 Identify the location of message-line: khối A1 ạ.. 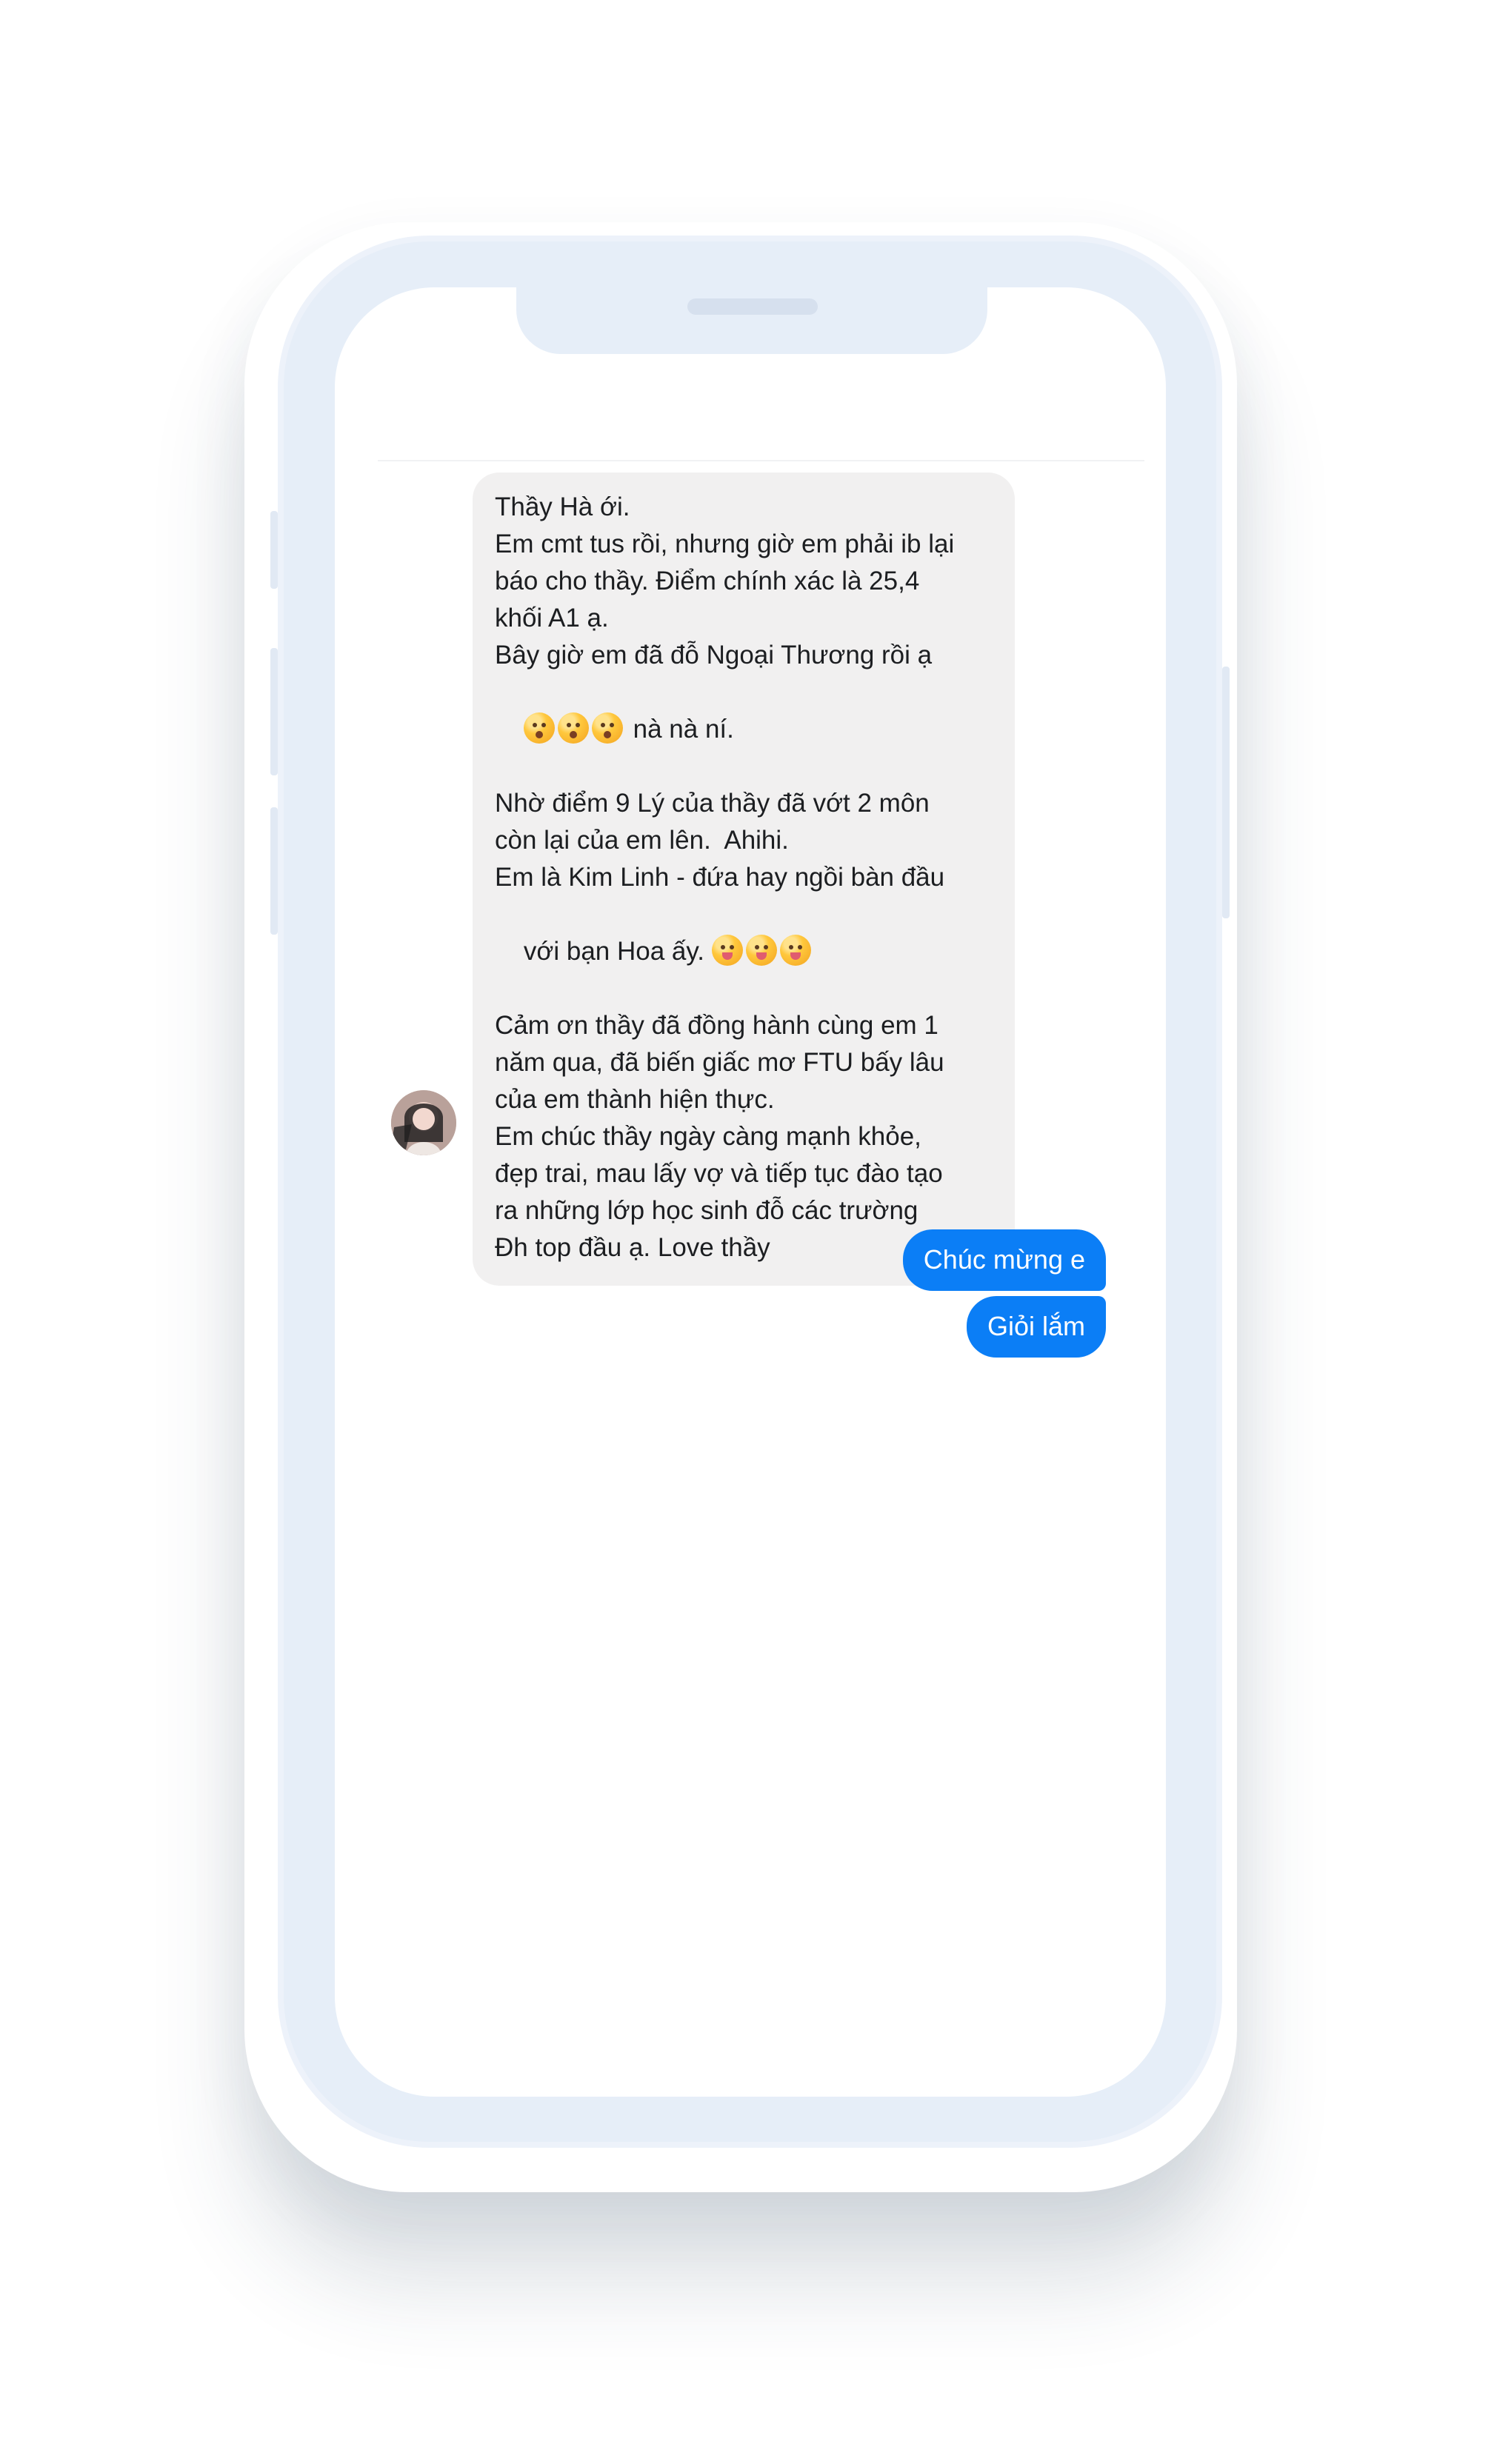
(552, 618).